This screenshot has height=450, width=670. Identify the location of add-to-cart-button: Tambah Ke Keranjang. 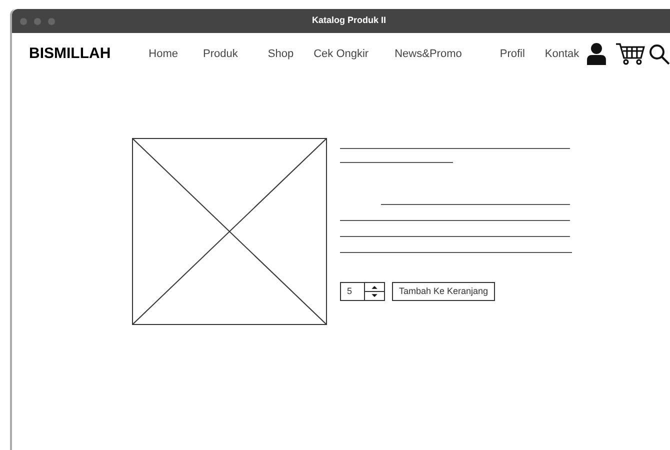
(444, 291).